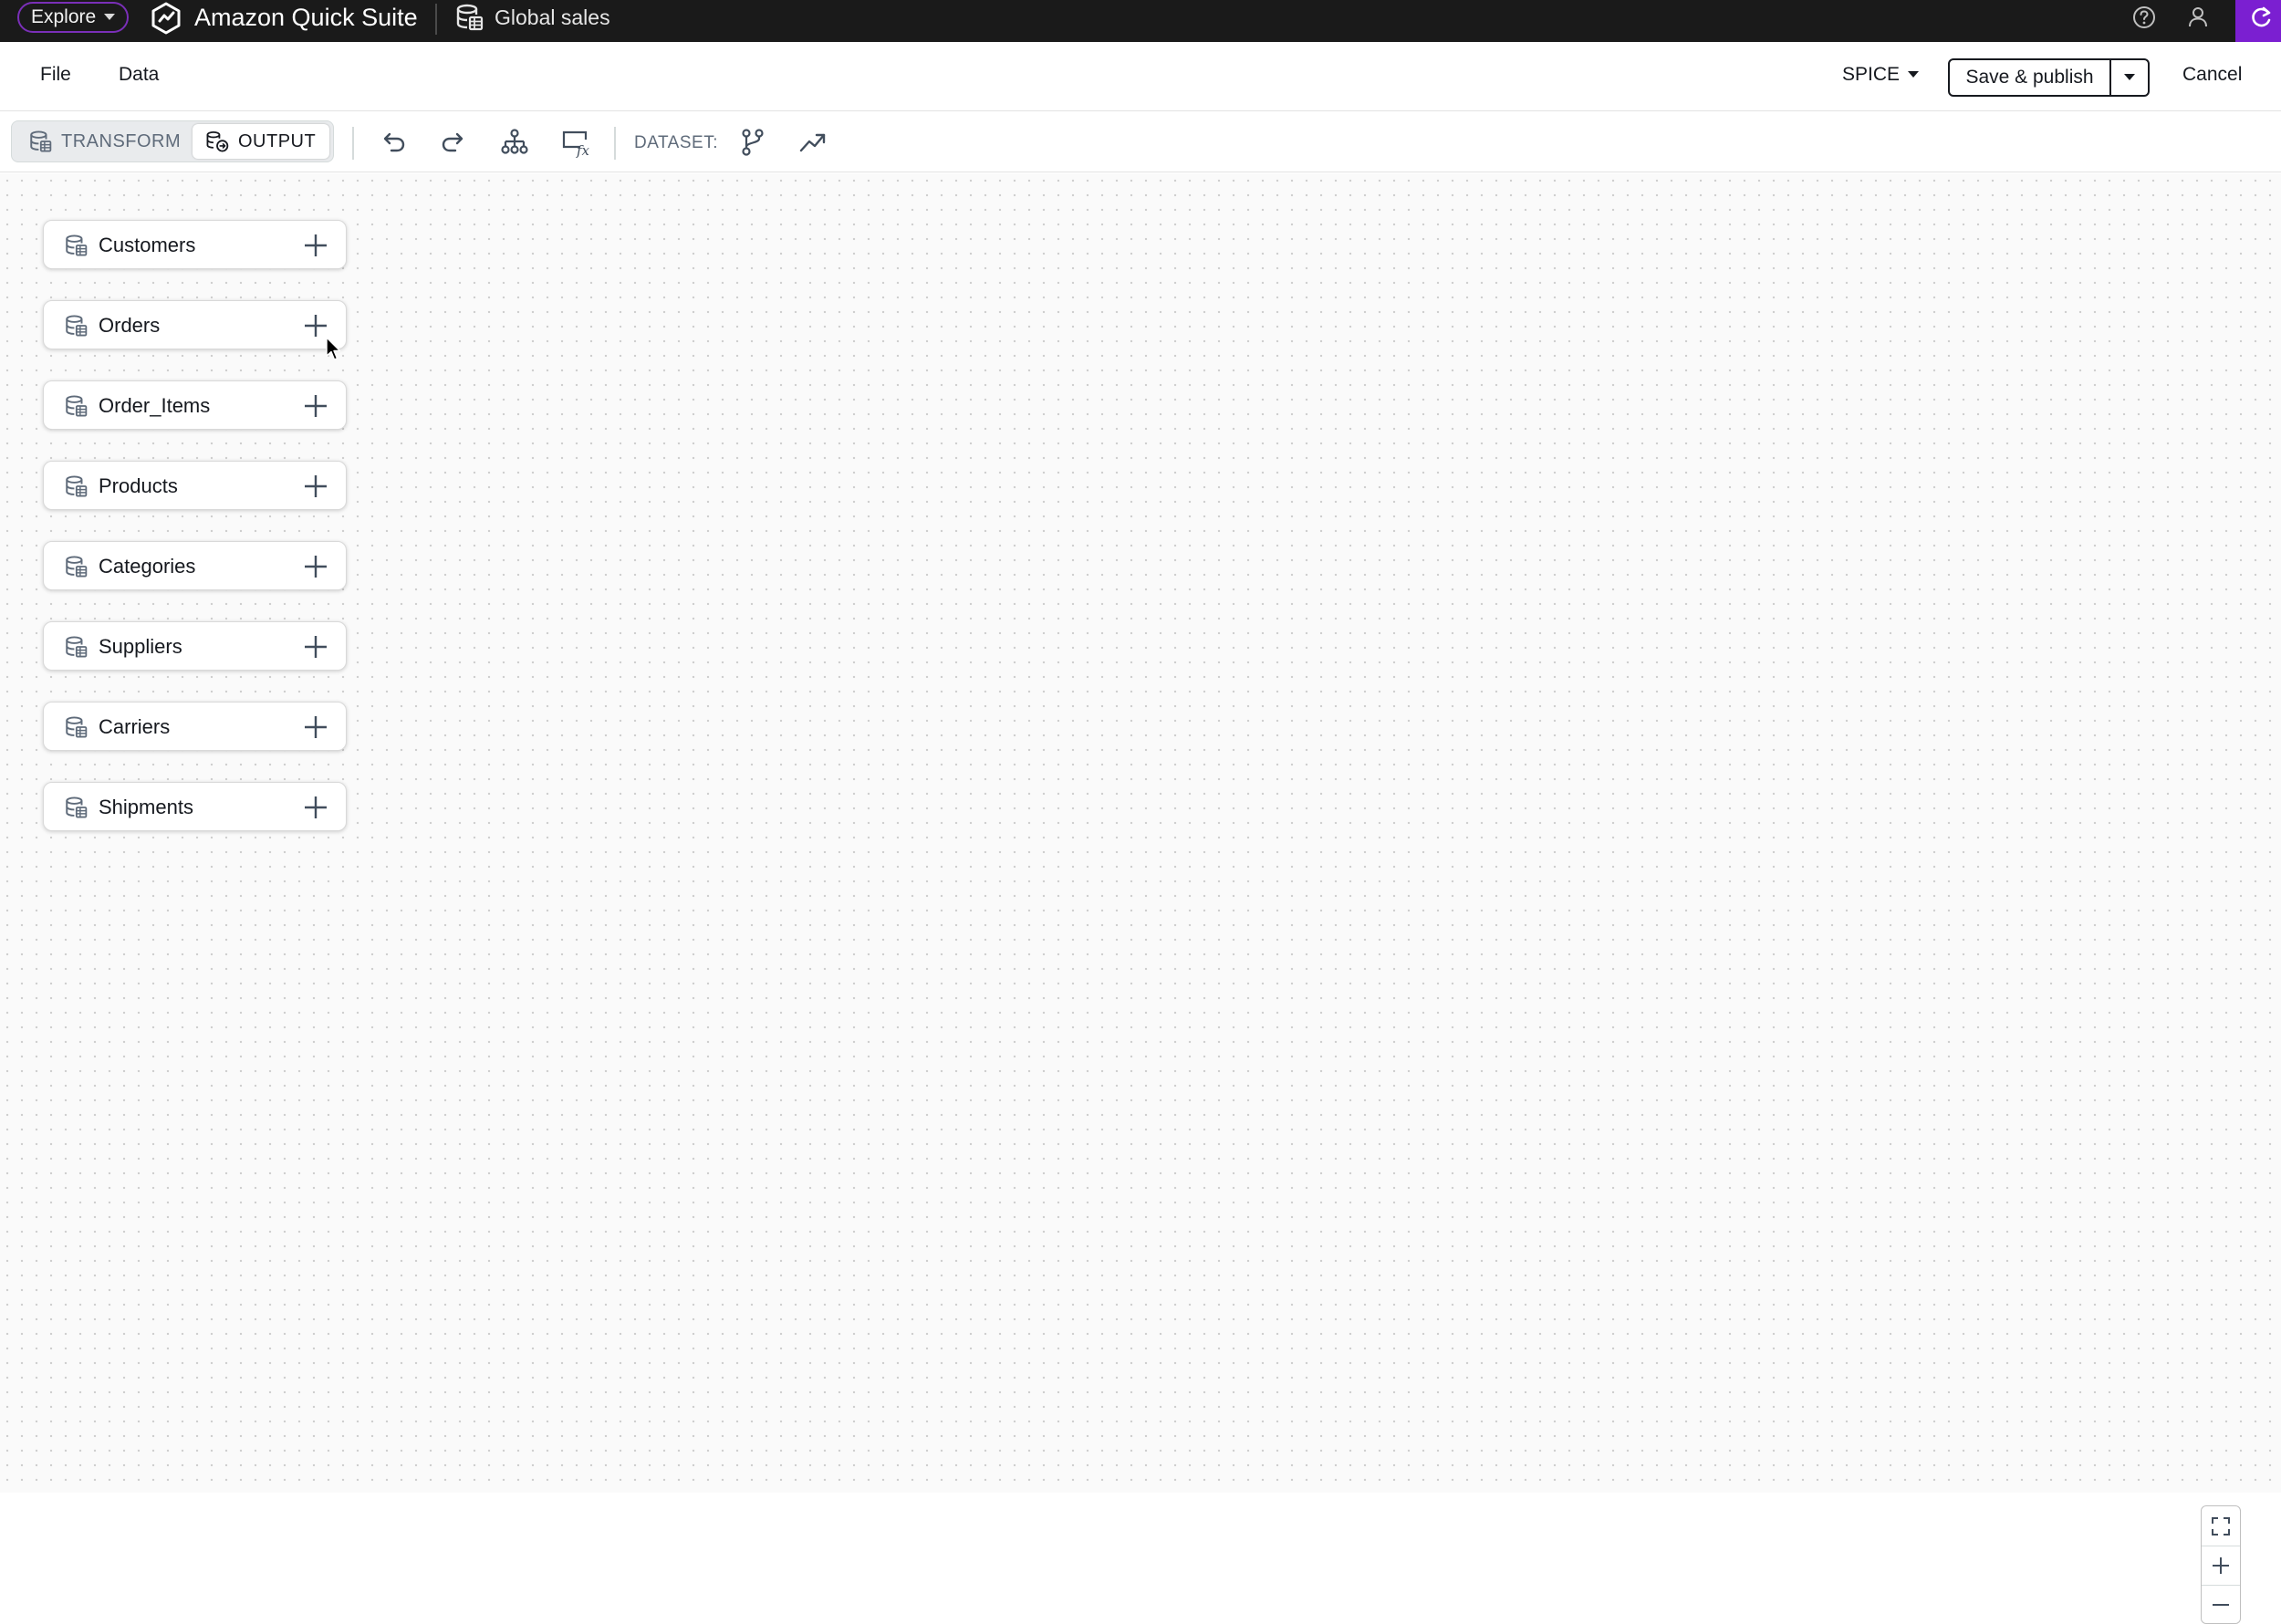 The image size is (2281, 1624). Describe the element at coordinates (55, 75) in the screenshot. I see `file-menu: File` at that location.